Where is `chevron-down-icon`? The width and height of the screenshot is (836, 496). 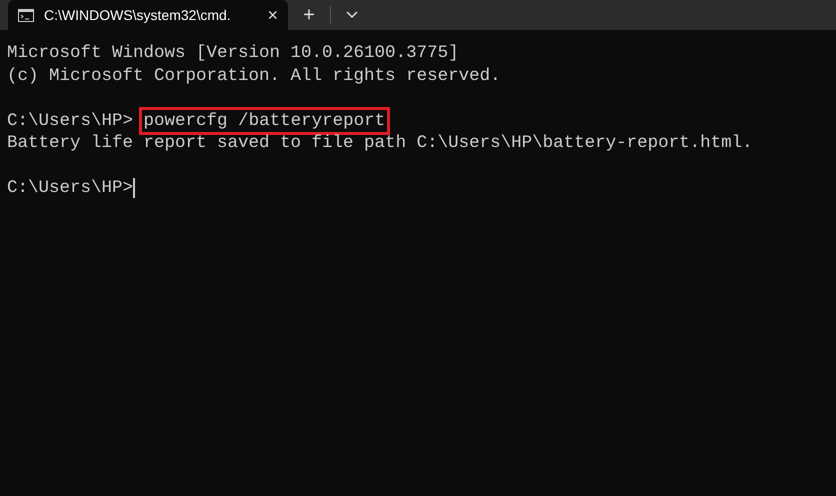
chevron-down-icon is located at coordinates (352, 15).